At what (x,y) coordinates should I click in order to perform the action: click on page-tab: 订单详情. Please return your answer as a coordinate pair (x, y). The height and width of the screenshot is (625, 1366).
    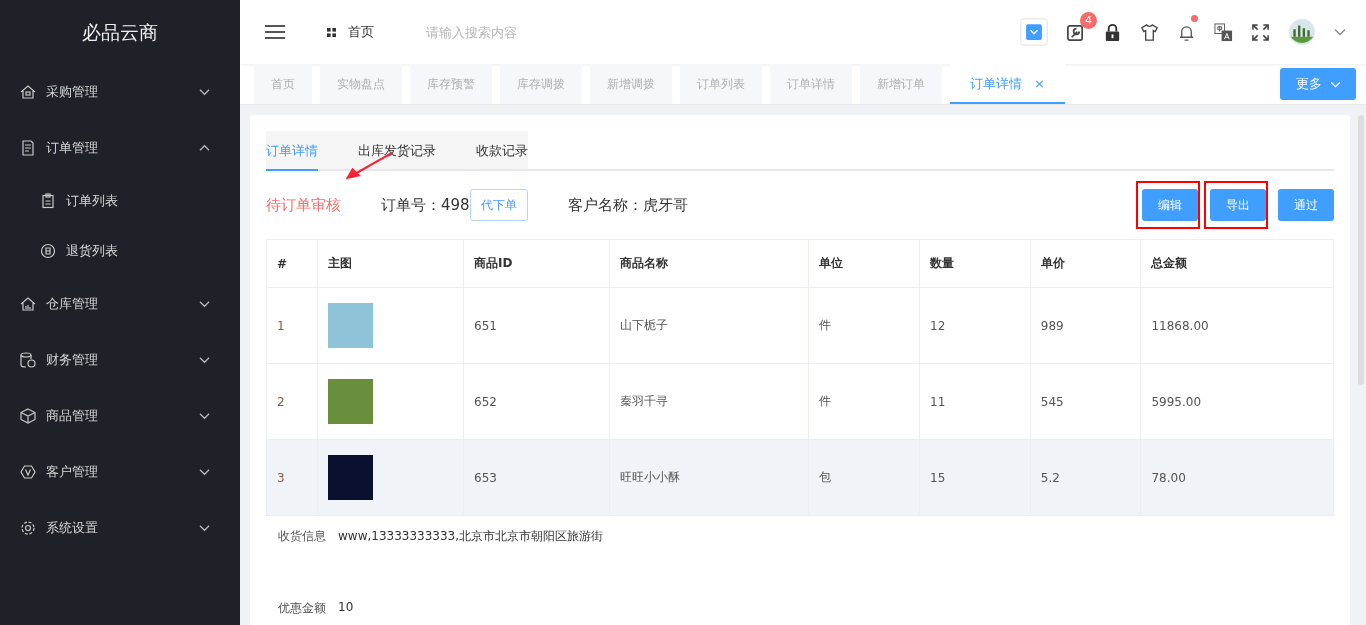
    Looking at the image, I should click on (811, 84).